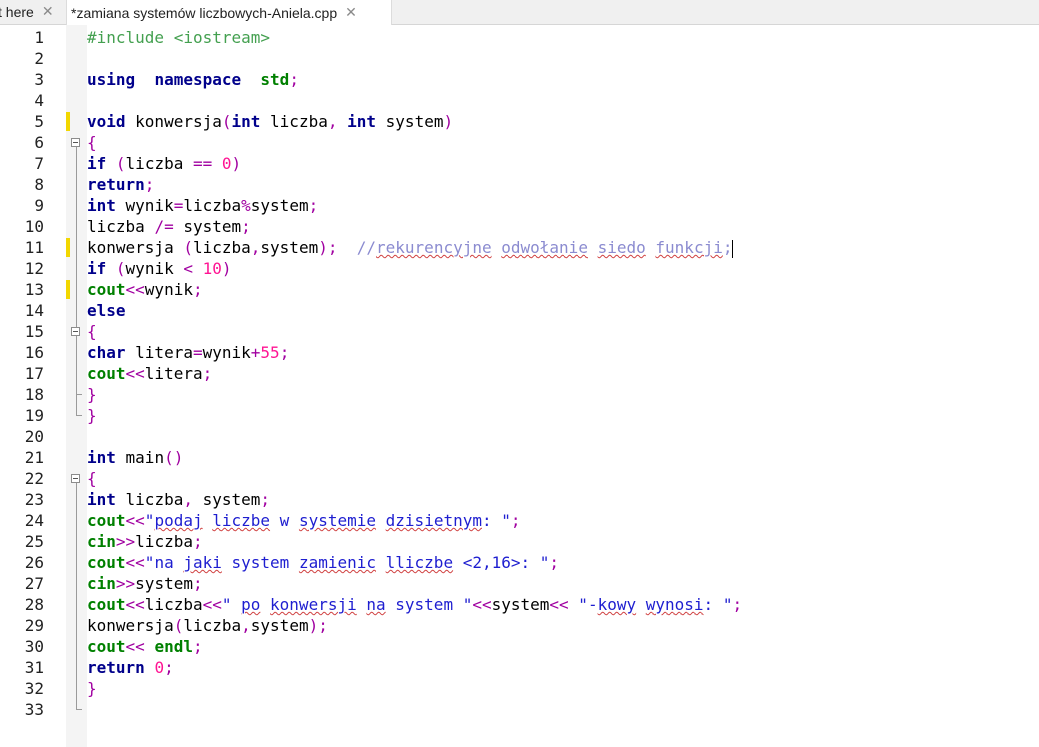 The image size is (1039, 747). What do you see at coordinates (197, 352) in the screenshot?
I see `code-token: =` at bounding box center [197, 352].